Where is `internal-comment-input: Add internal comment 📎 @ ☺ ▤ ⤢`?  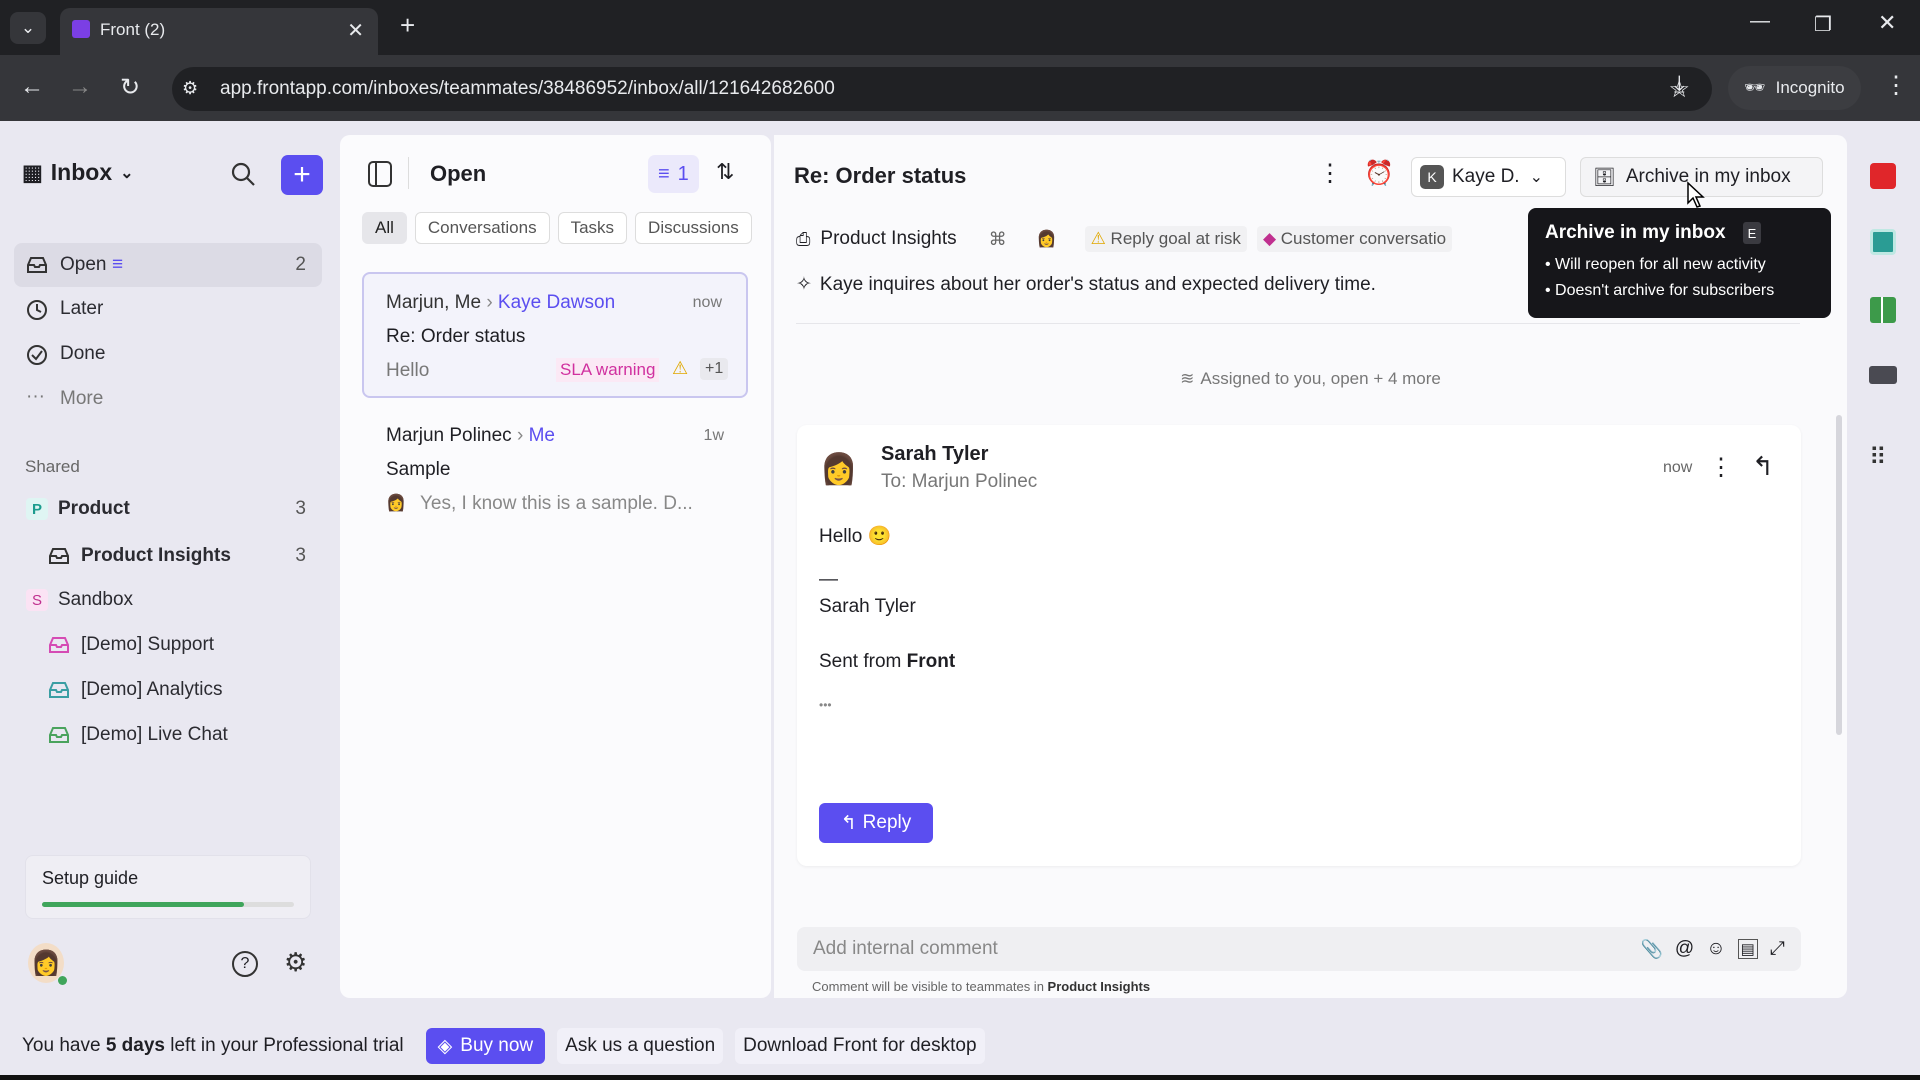
internal-comment-input: Add internal comment 📎 @ ☺ ▤ ⤢ is located at coordinates (1299, 949).